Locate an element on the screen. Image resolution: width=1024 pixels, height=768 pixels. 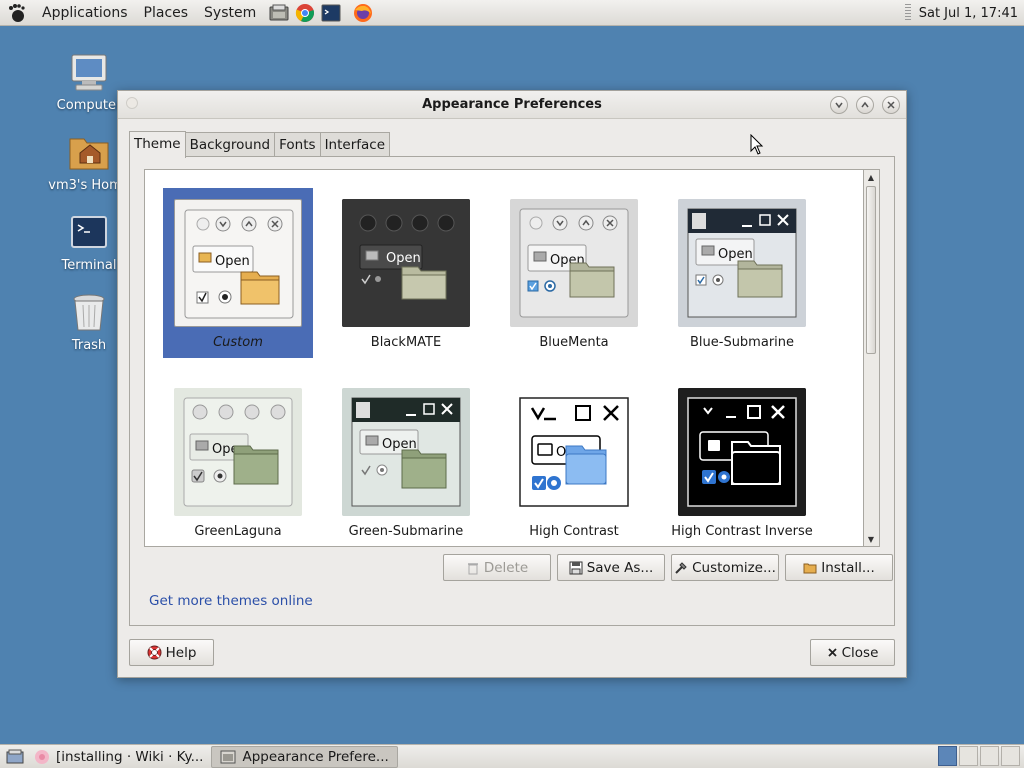
theme-list-scrollbar: ▲ ▼ is located at coordinates (872, 358).